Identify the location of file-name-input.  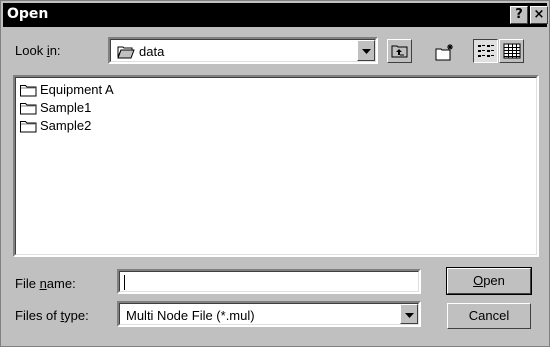
(269, 281).